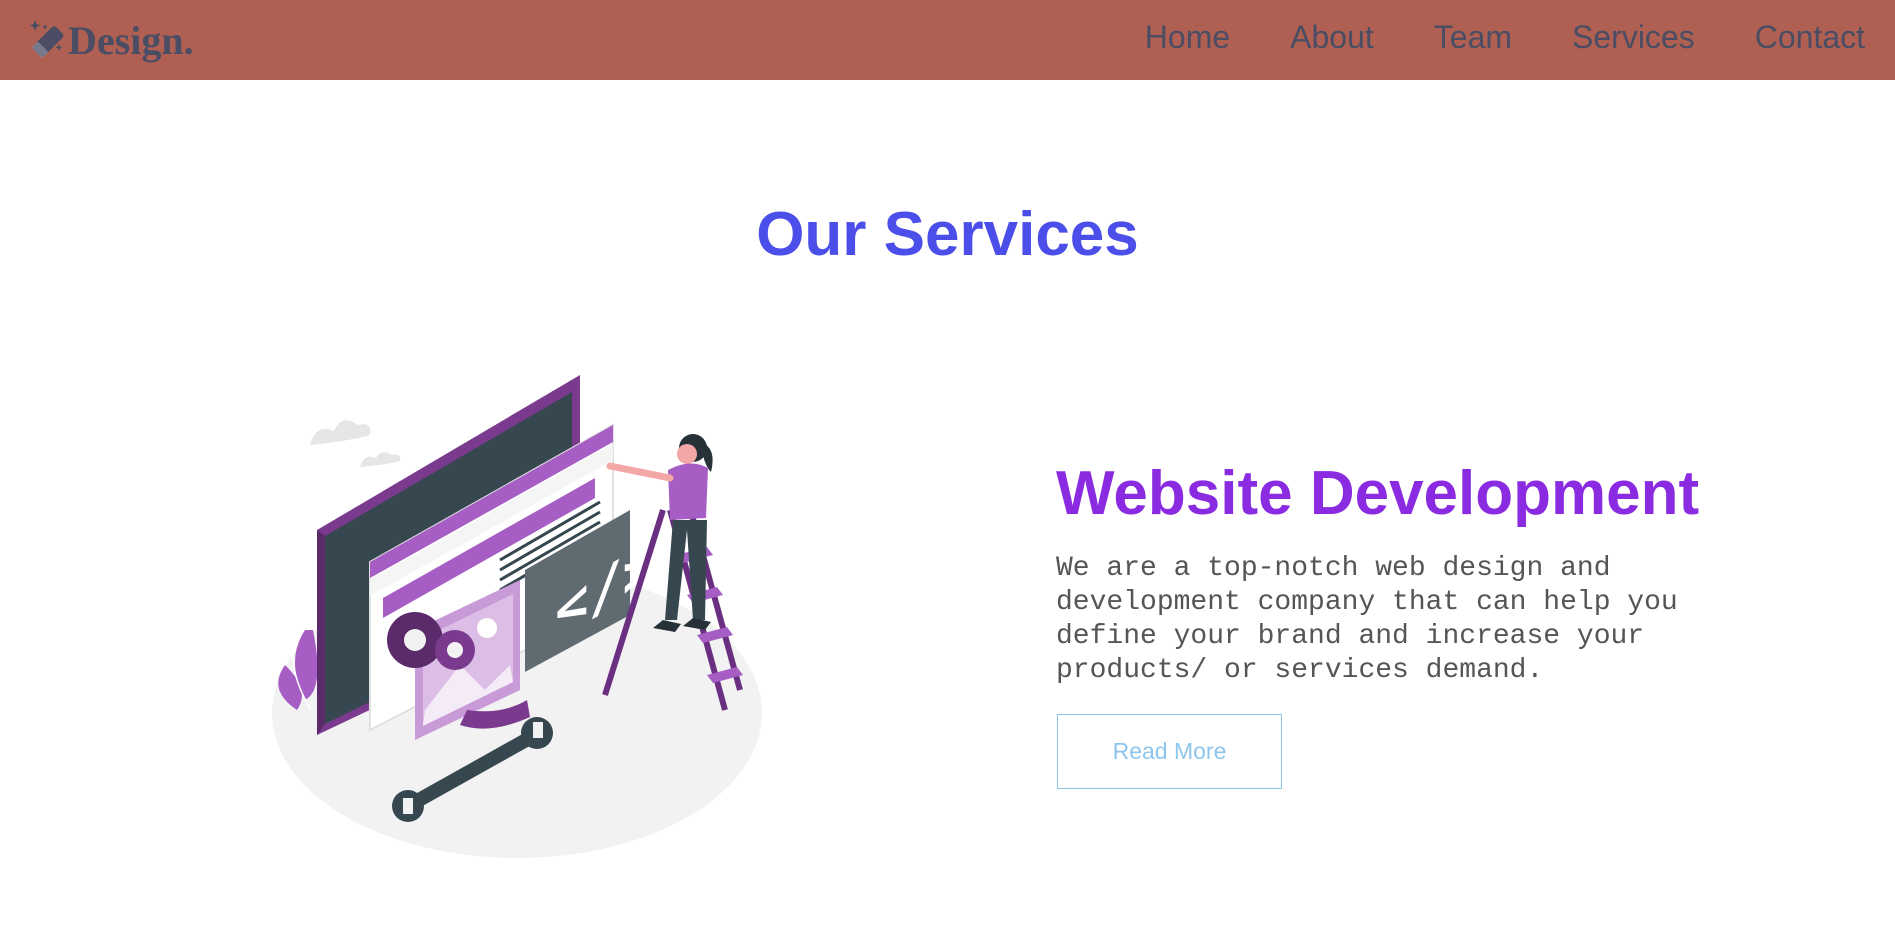 This screenshot has height=935, width=1895. I want to click on main-nav: Home About Team Services Contact, so click(1475, 37).